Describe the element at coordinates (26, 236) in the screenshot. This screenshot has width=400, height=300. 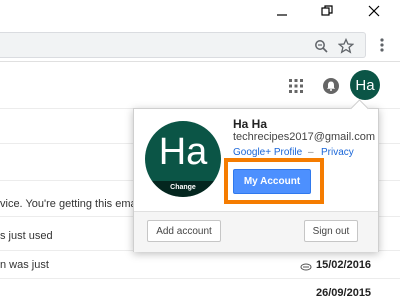
I see `email-snippet: s just used` at that location.